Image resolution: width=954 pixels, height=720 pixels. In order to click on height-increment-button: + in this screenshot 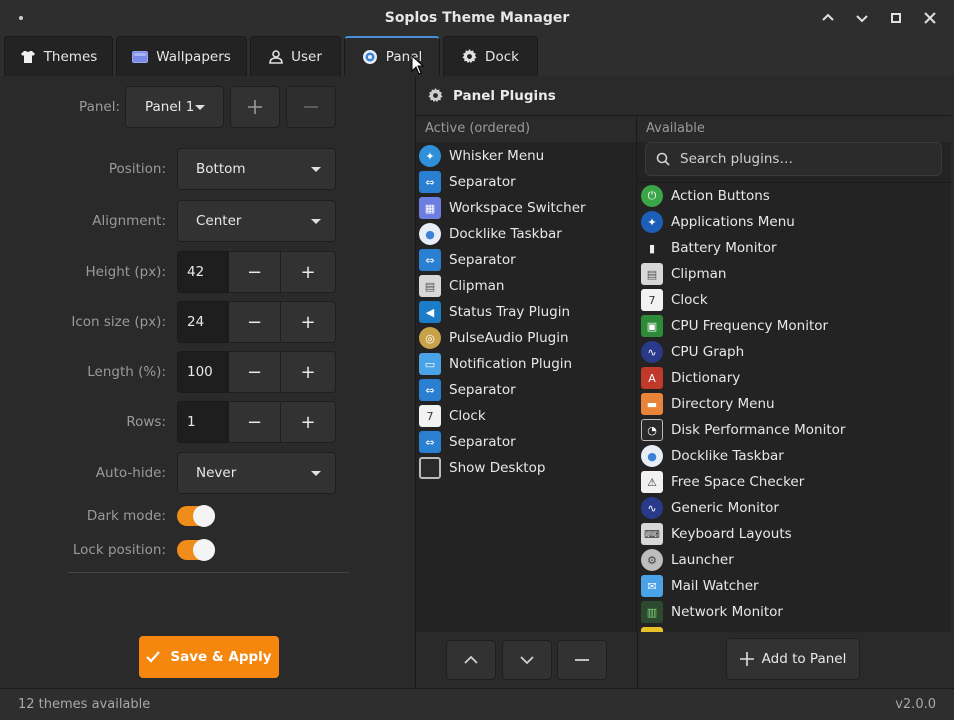, I will do `click(308, 272)`.